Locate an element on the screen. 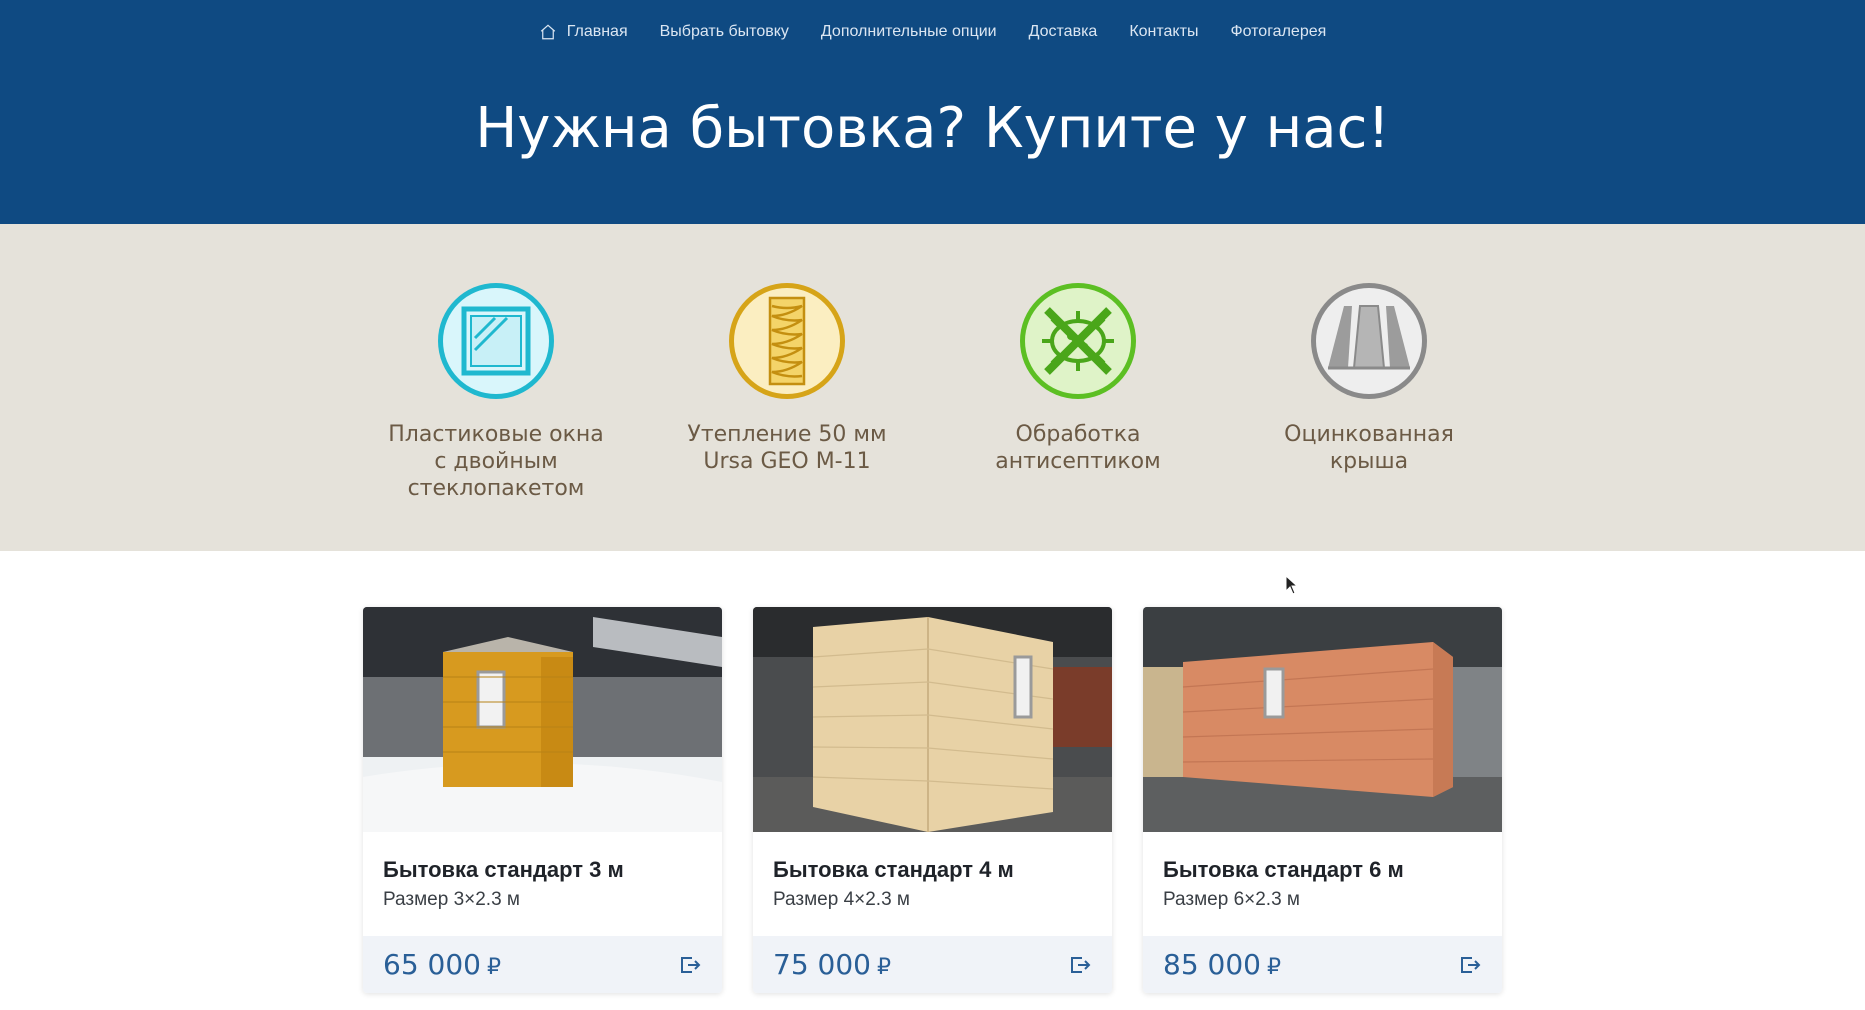 The image size is (1865, 1010). nav-item-choose: Выбрать бытовку is located at coordinates (724, 32).